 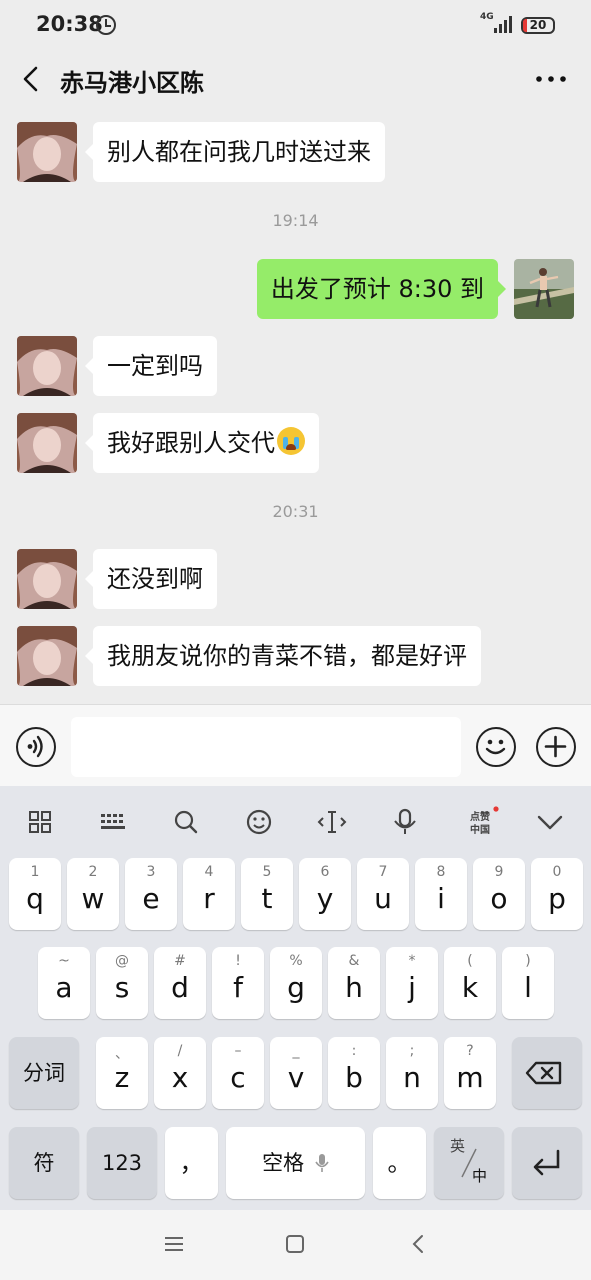 I want to click on key-secondary-label: &, so click(x=354, y=961).